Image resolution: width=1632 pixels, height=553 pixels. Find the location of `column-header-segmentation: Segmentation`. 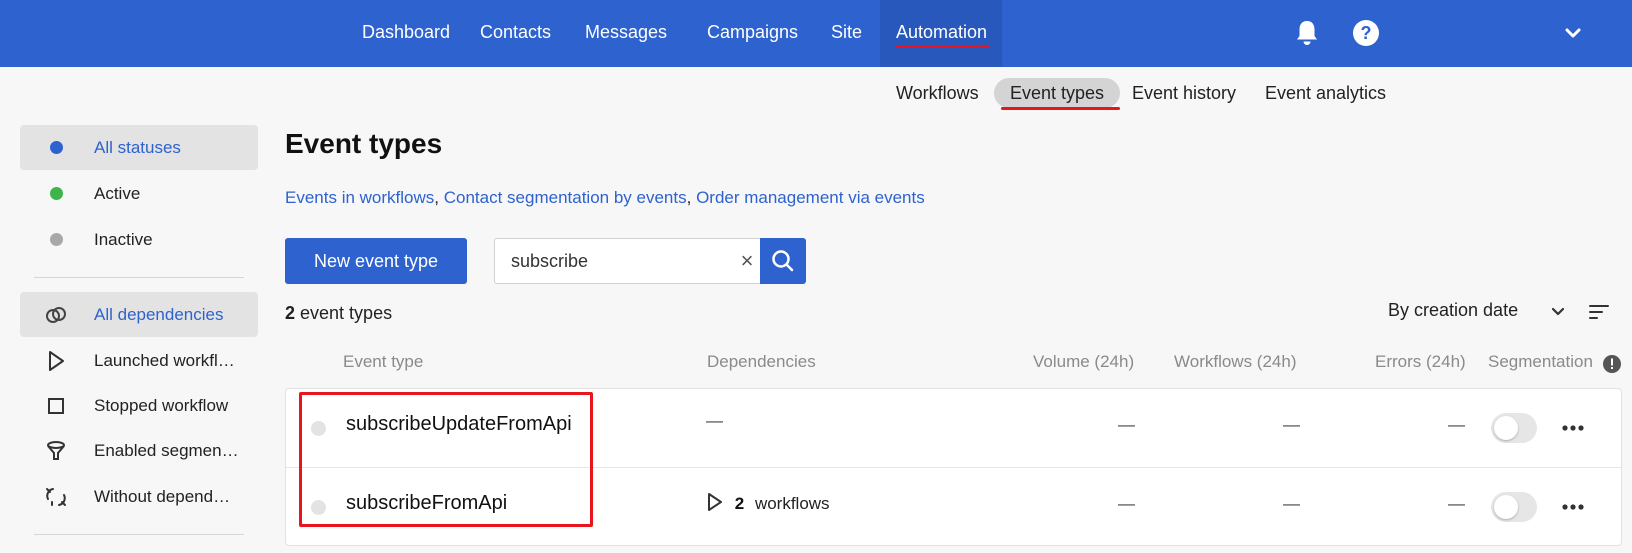

column-header-segmentation: Segmentation is located at coordinates (1540, 361).